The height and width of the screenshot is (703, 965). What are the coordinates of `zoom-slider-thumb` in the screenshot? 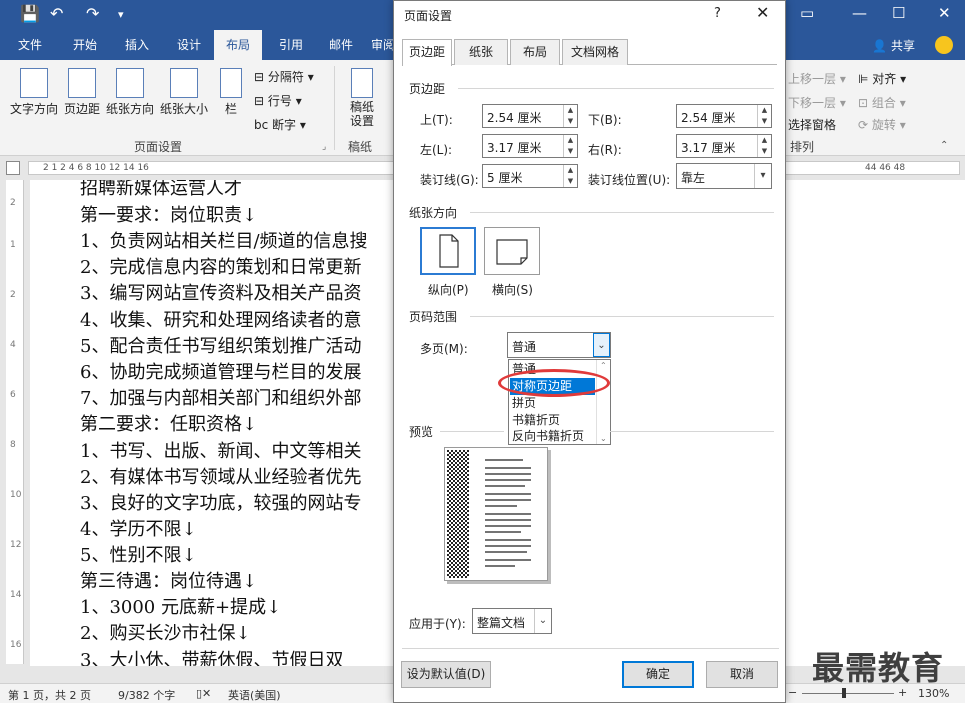 It's located at (844, 693).